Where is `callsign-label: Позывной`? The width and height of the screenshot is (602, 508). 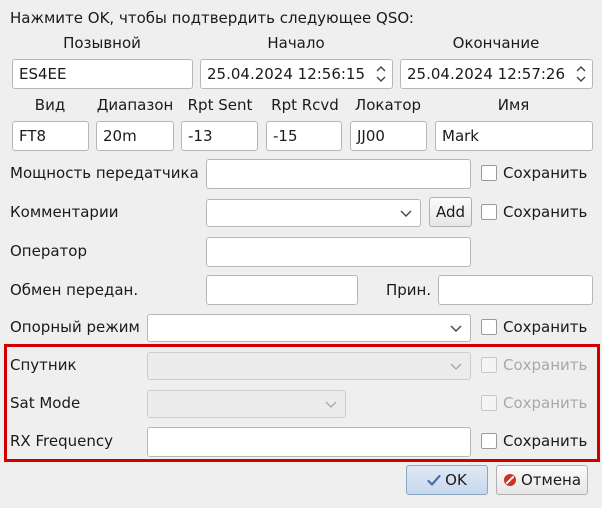
callsign-label: Позывной is located at coordinates (102, 43).